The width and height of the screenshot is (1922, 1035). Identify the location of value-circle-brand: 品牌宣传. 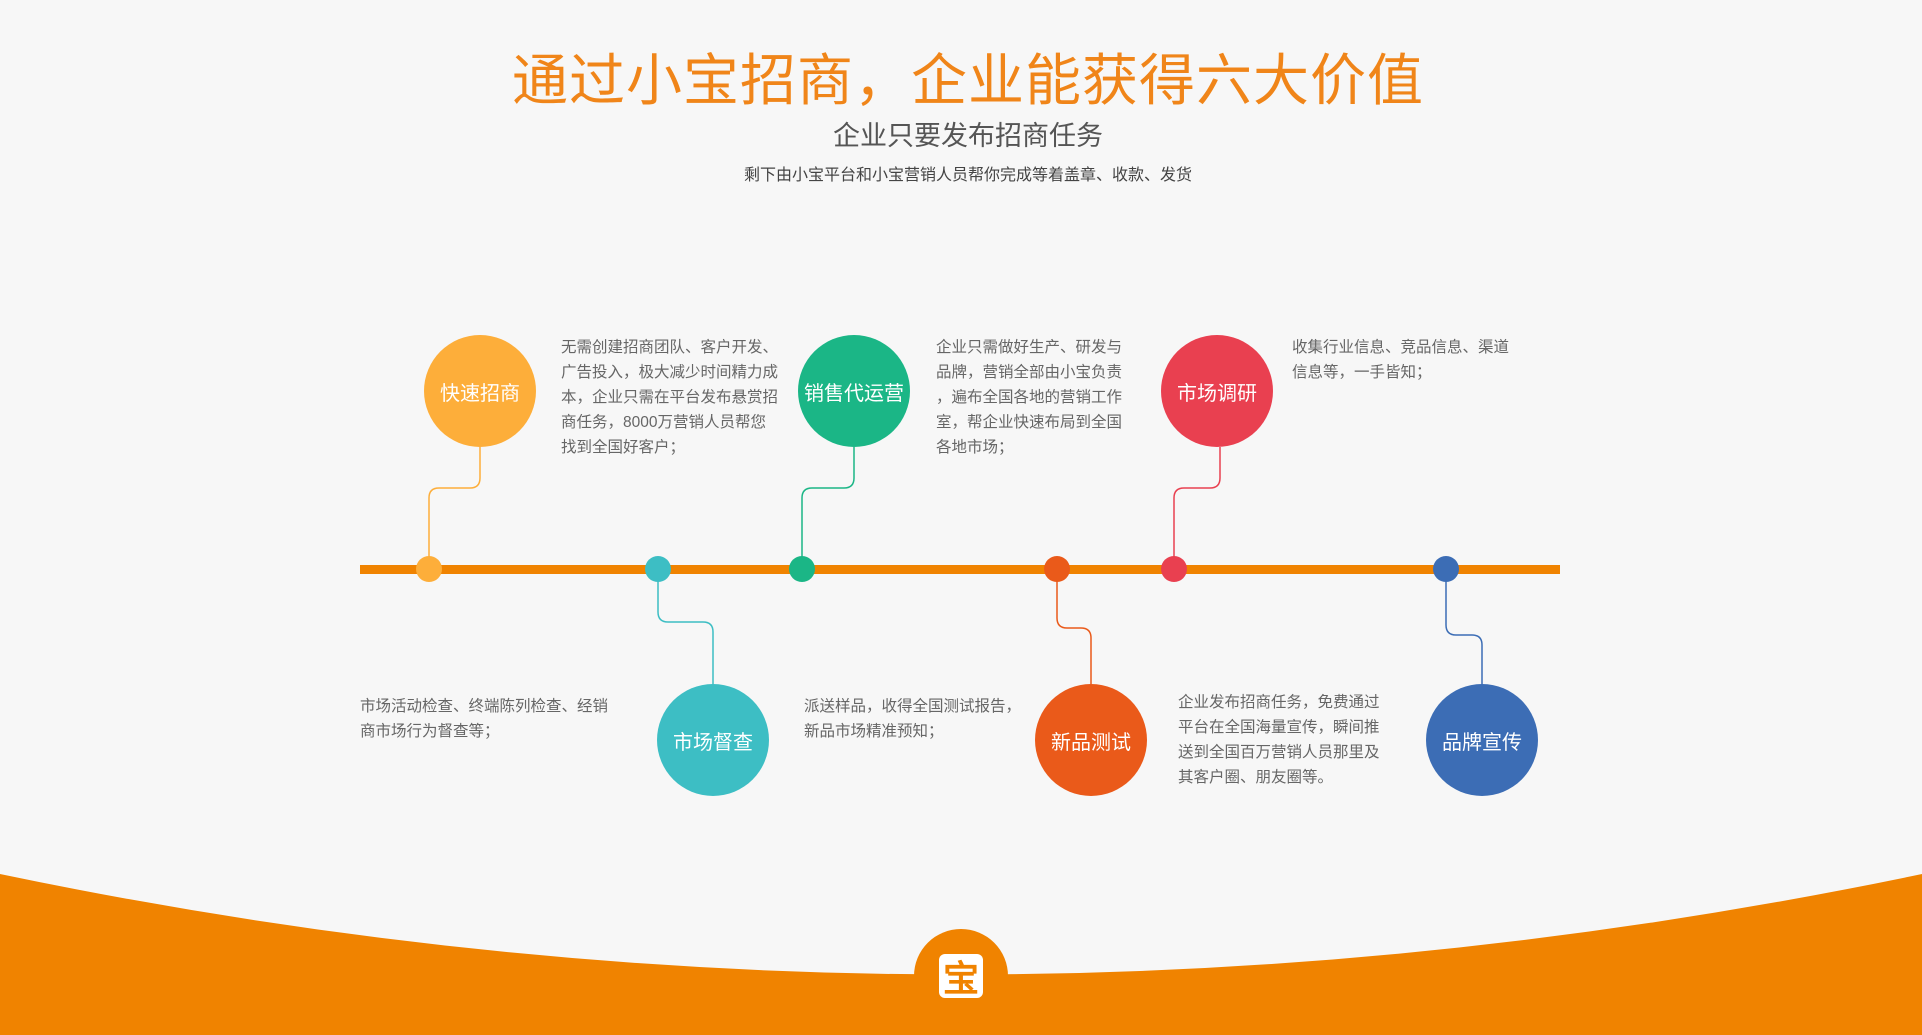
(1482, 740).